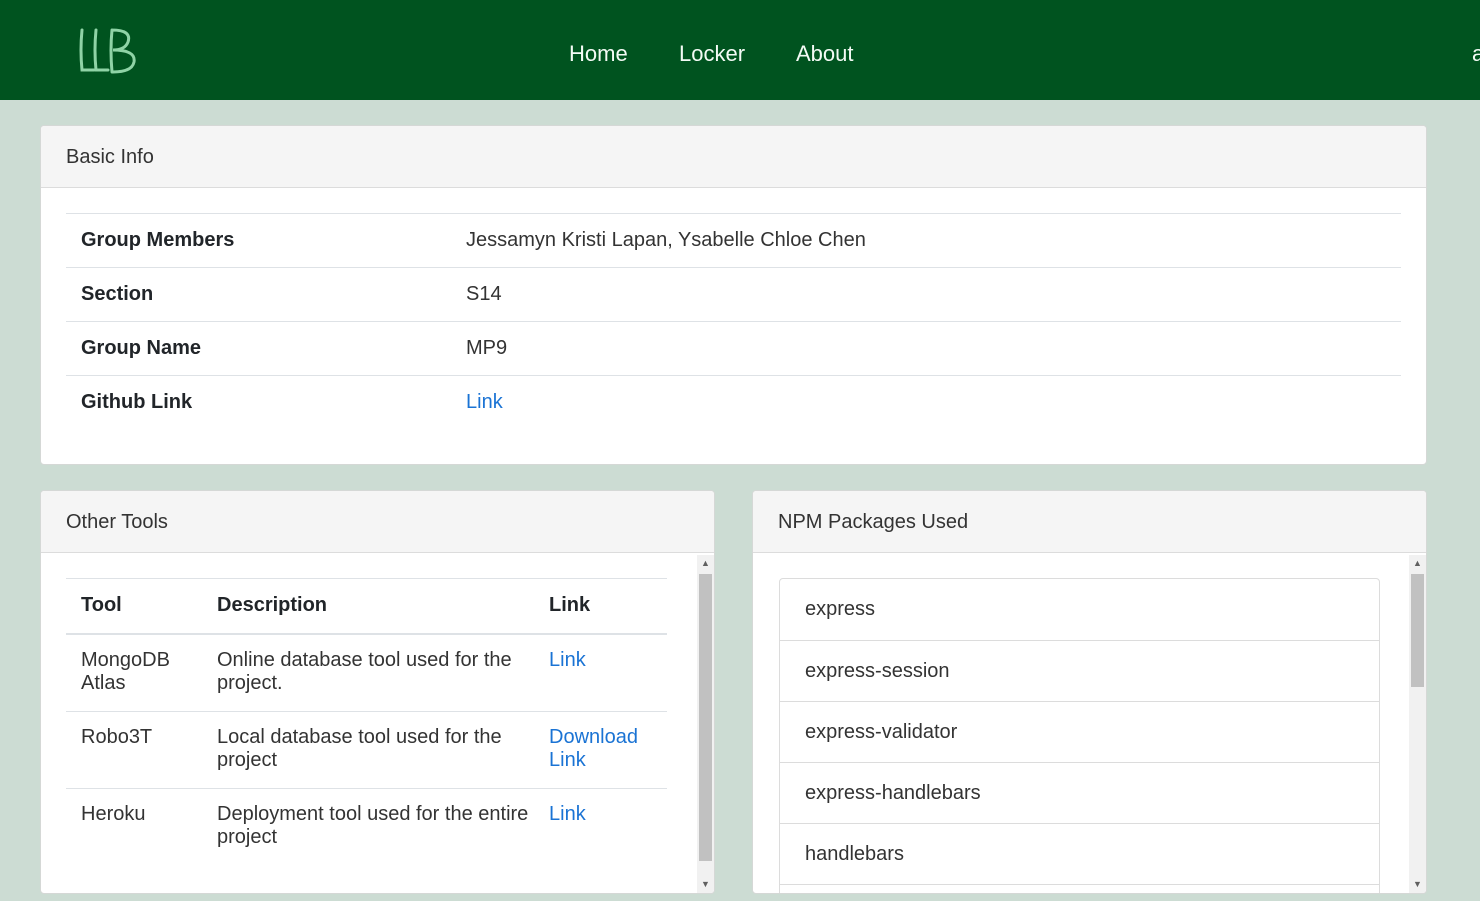  I want to click on nav-locker-link: Locker, so click(712, 54).